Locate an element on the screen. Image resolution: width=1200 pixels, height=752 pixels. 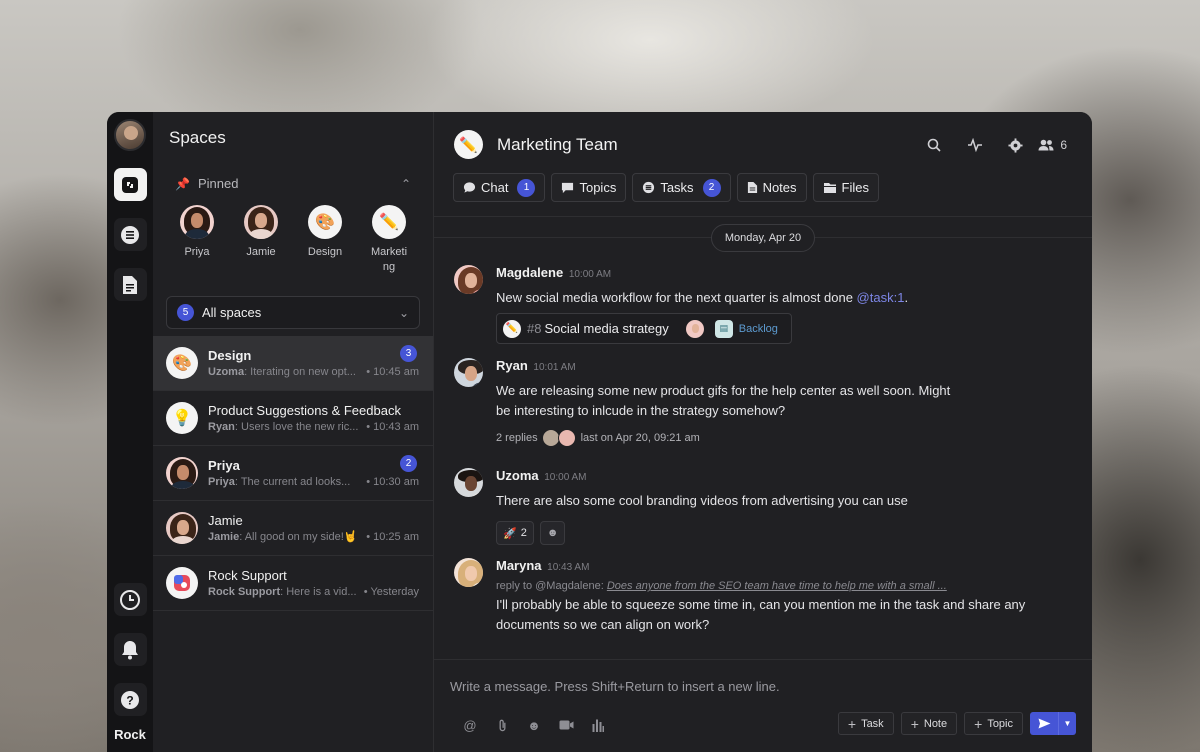
pinned-item-marketing: ✏️ Marketing is located at coordinates (389, 240).